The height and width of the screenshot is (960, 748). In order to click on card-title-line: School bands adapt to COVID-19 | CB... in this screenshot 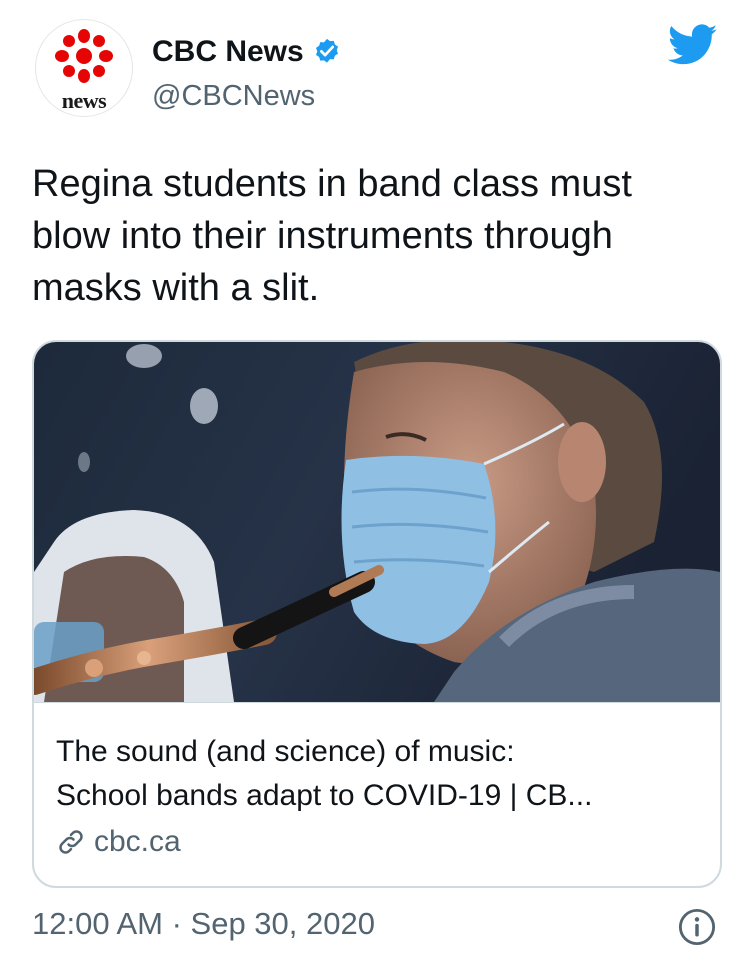, I will do `click(324, 795)`.